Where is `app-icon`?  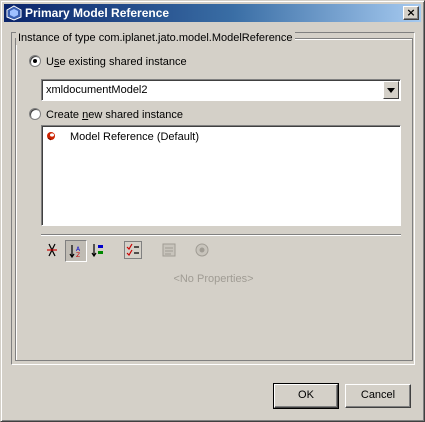
app-icon is located at coordinates (14, 13).